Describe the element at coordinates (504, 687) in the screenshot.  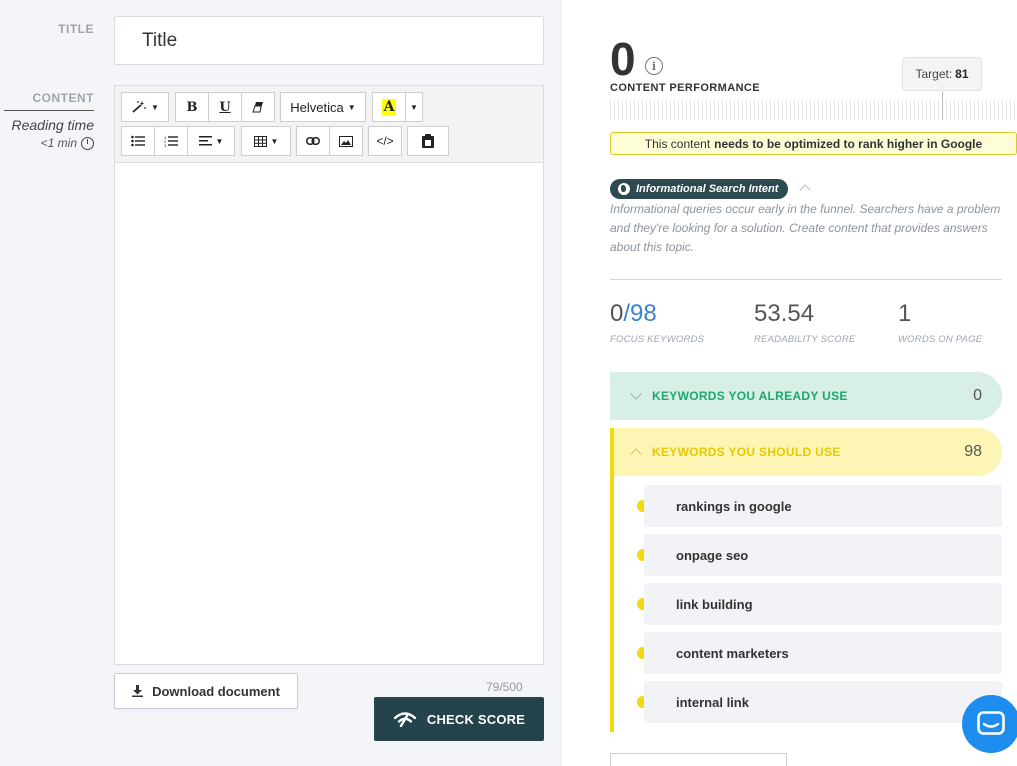
I see `character-counter: 79/500` at that location.